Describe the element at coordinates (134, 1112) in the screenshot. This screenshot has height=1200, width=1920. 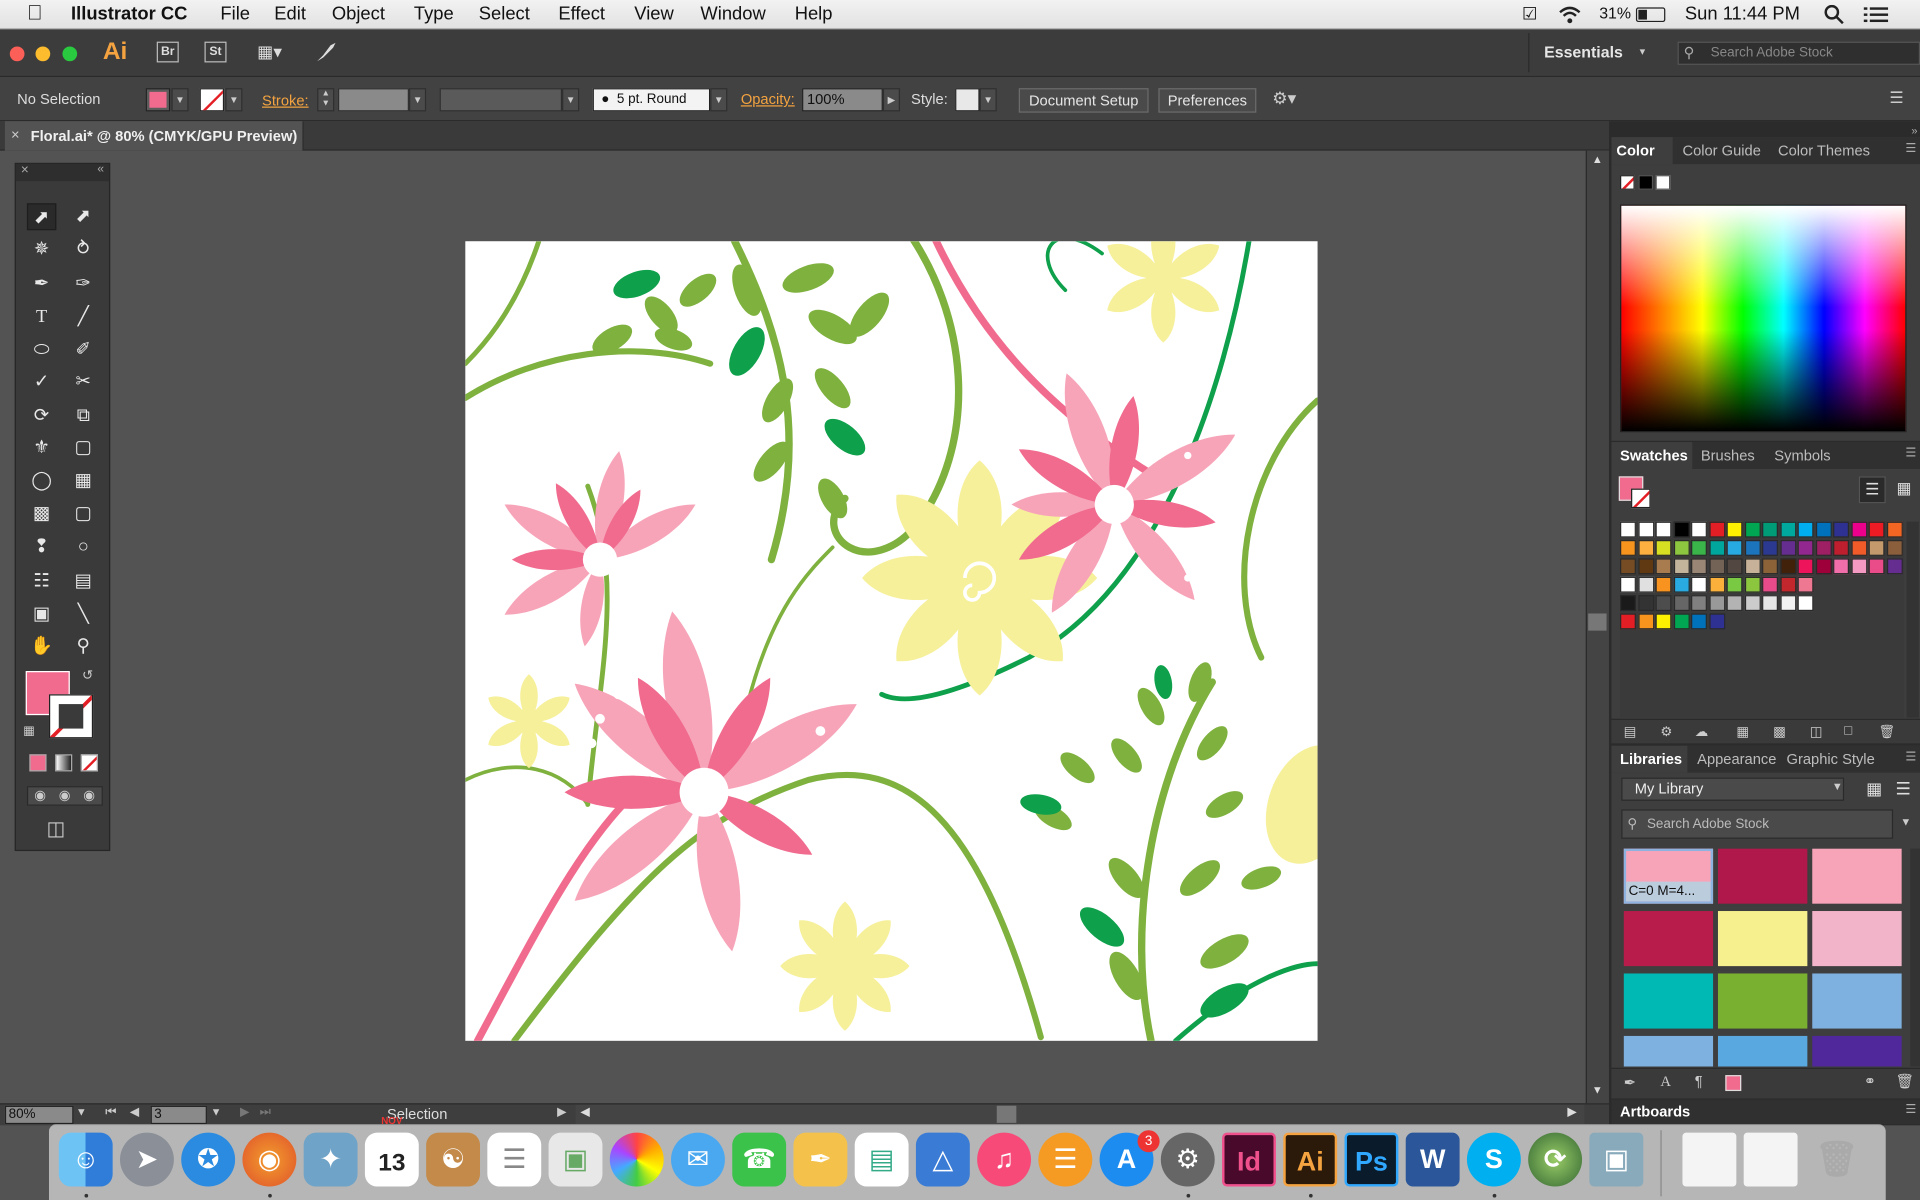
I see `previous-artboard-icon: ◀` at that location.